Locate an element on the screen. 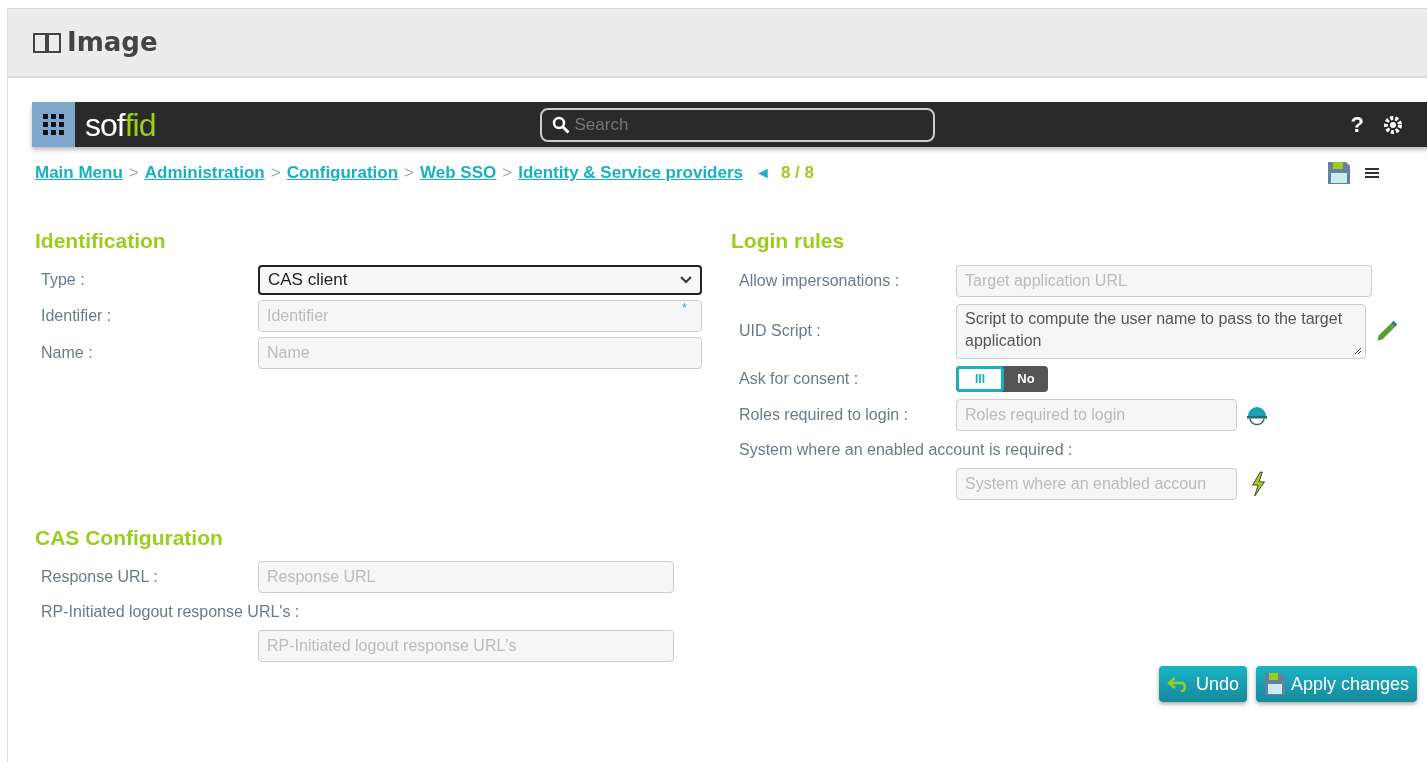  pencil-icon is located at coordinates (1387, 331).